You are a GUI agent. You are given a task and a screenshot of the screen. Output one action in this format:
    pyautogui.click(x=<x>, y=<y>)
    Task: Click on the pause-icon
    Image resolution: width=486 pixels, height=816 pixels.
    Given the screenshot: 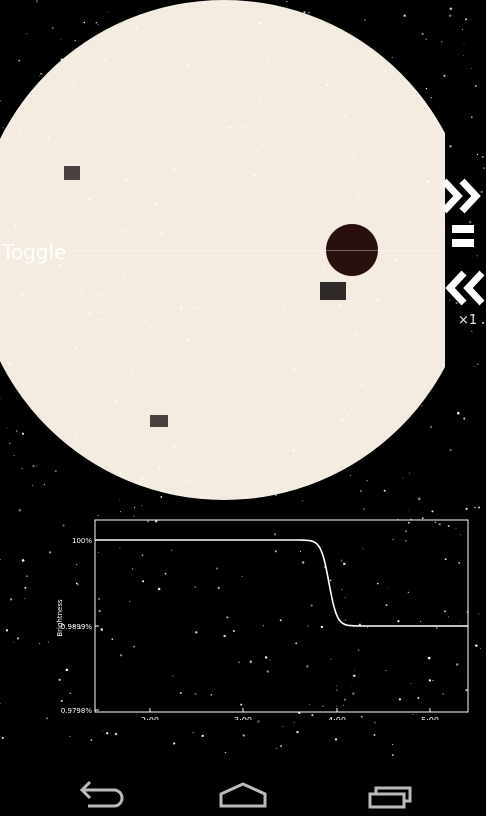 What is the action you would take?
    pyautogui.click(x=463, y=241)
    